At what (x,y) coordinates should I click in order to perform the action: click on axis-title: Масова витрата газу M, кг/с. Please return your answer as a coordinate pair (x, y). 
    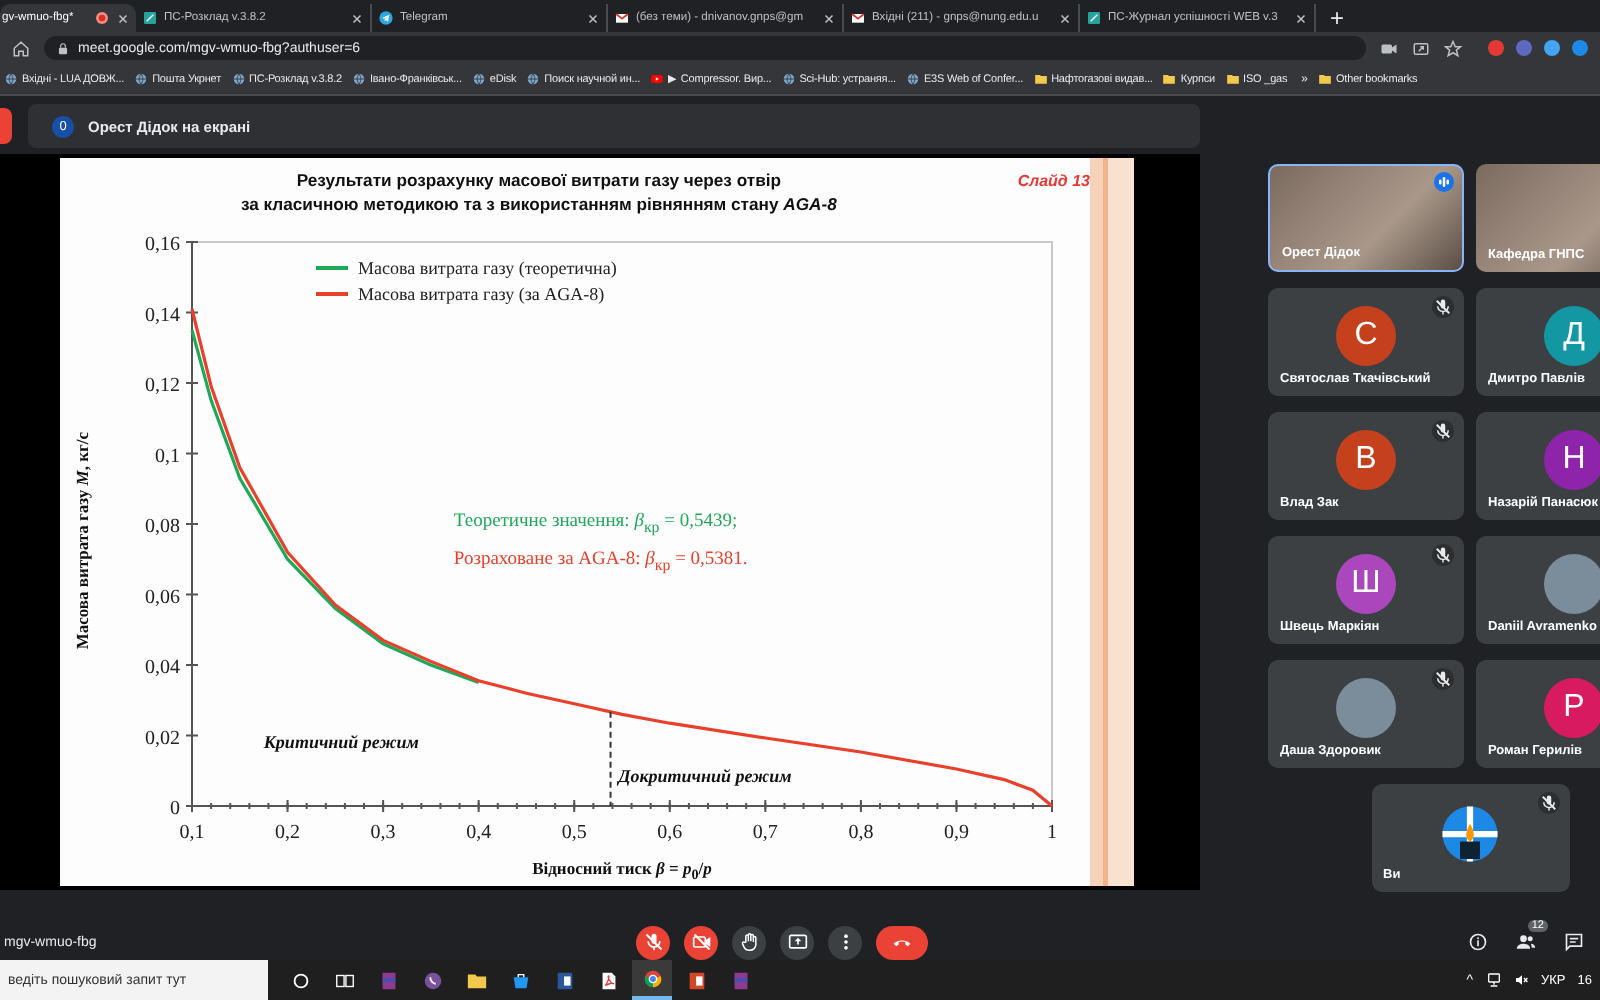
    Looking at the image, I should click on (82, 540).